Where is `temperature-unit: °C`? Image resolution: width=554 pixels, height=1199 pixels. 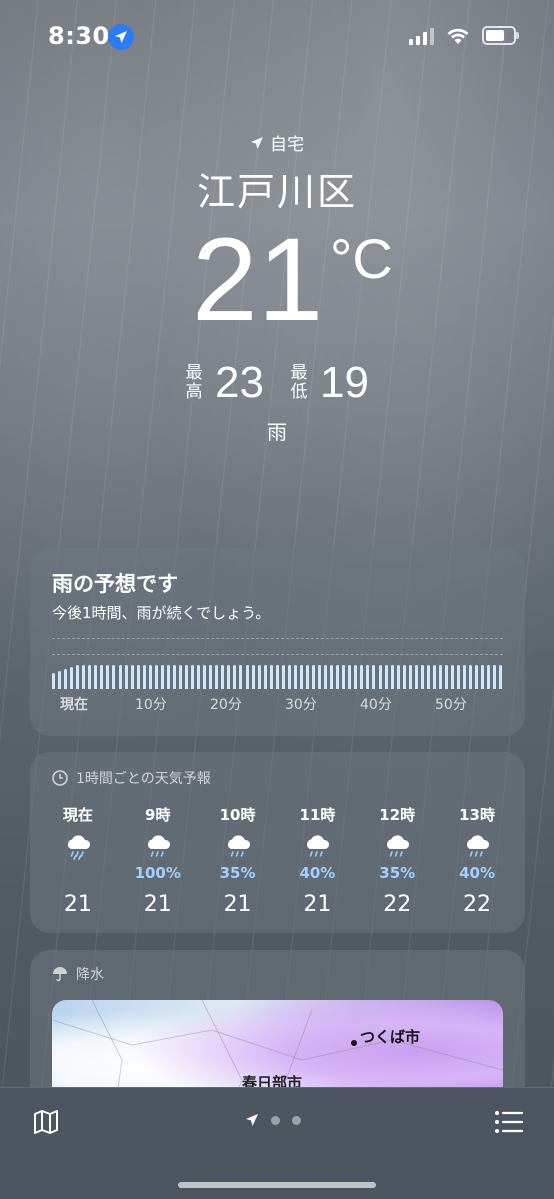 temperature-unit: °C is located at coordinates (361, 258).